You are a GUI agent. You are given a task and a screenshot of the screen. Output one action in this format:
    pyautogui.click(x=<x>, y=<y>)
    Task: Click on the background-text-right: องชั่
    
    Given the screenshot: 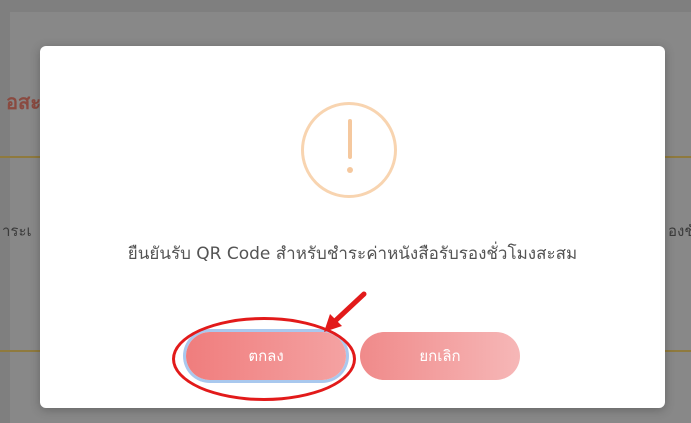 What is the action you would take?
    pyautogui.click(x=679, y=231)
    